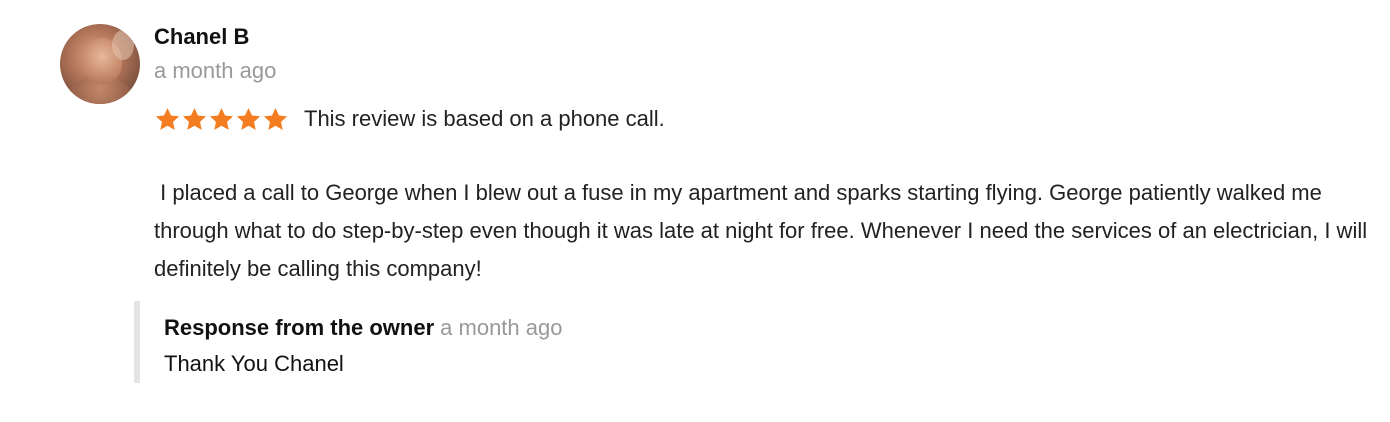 The height and width of the screenshot is (422, 1390). I want to click on rating-row: This review is based on a phone call., so click(409, 119).